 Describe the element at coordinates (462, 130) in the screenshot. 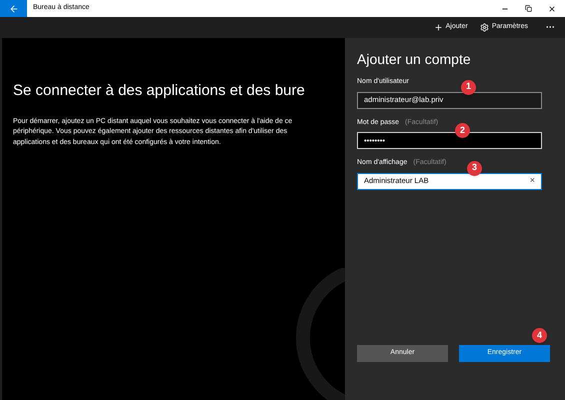

I see `number-marker: 2` at that location.